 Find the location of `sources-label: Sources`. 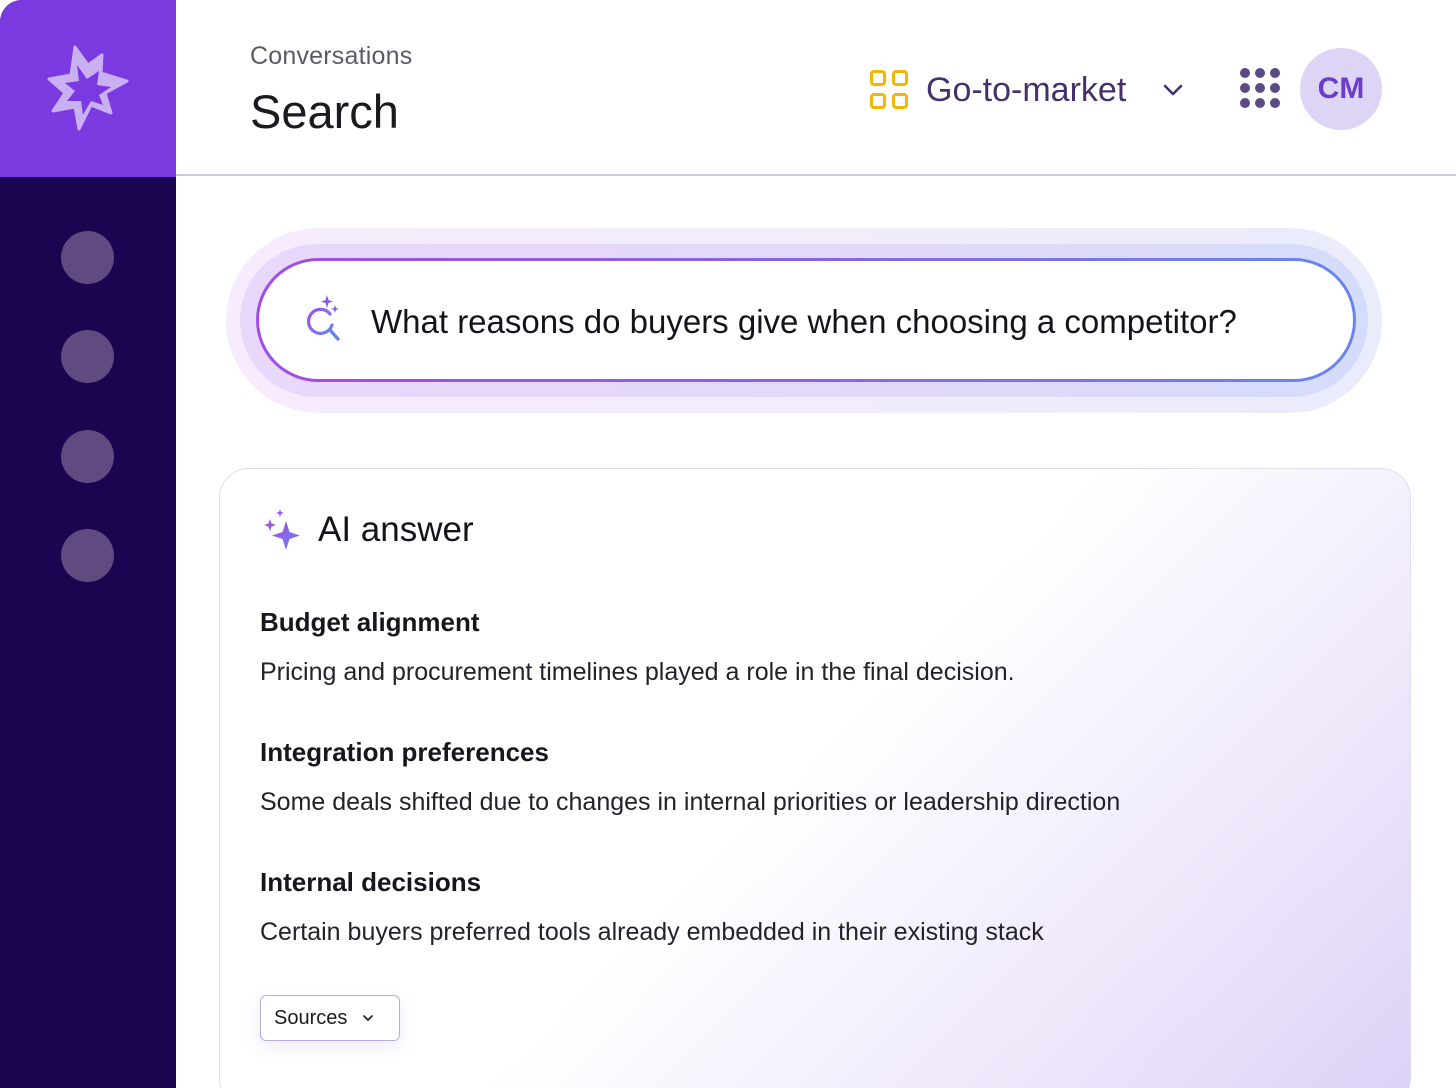

sources-label: Sources is located at coordinates (311, 1017).